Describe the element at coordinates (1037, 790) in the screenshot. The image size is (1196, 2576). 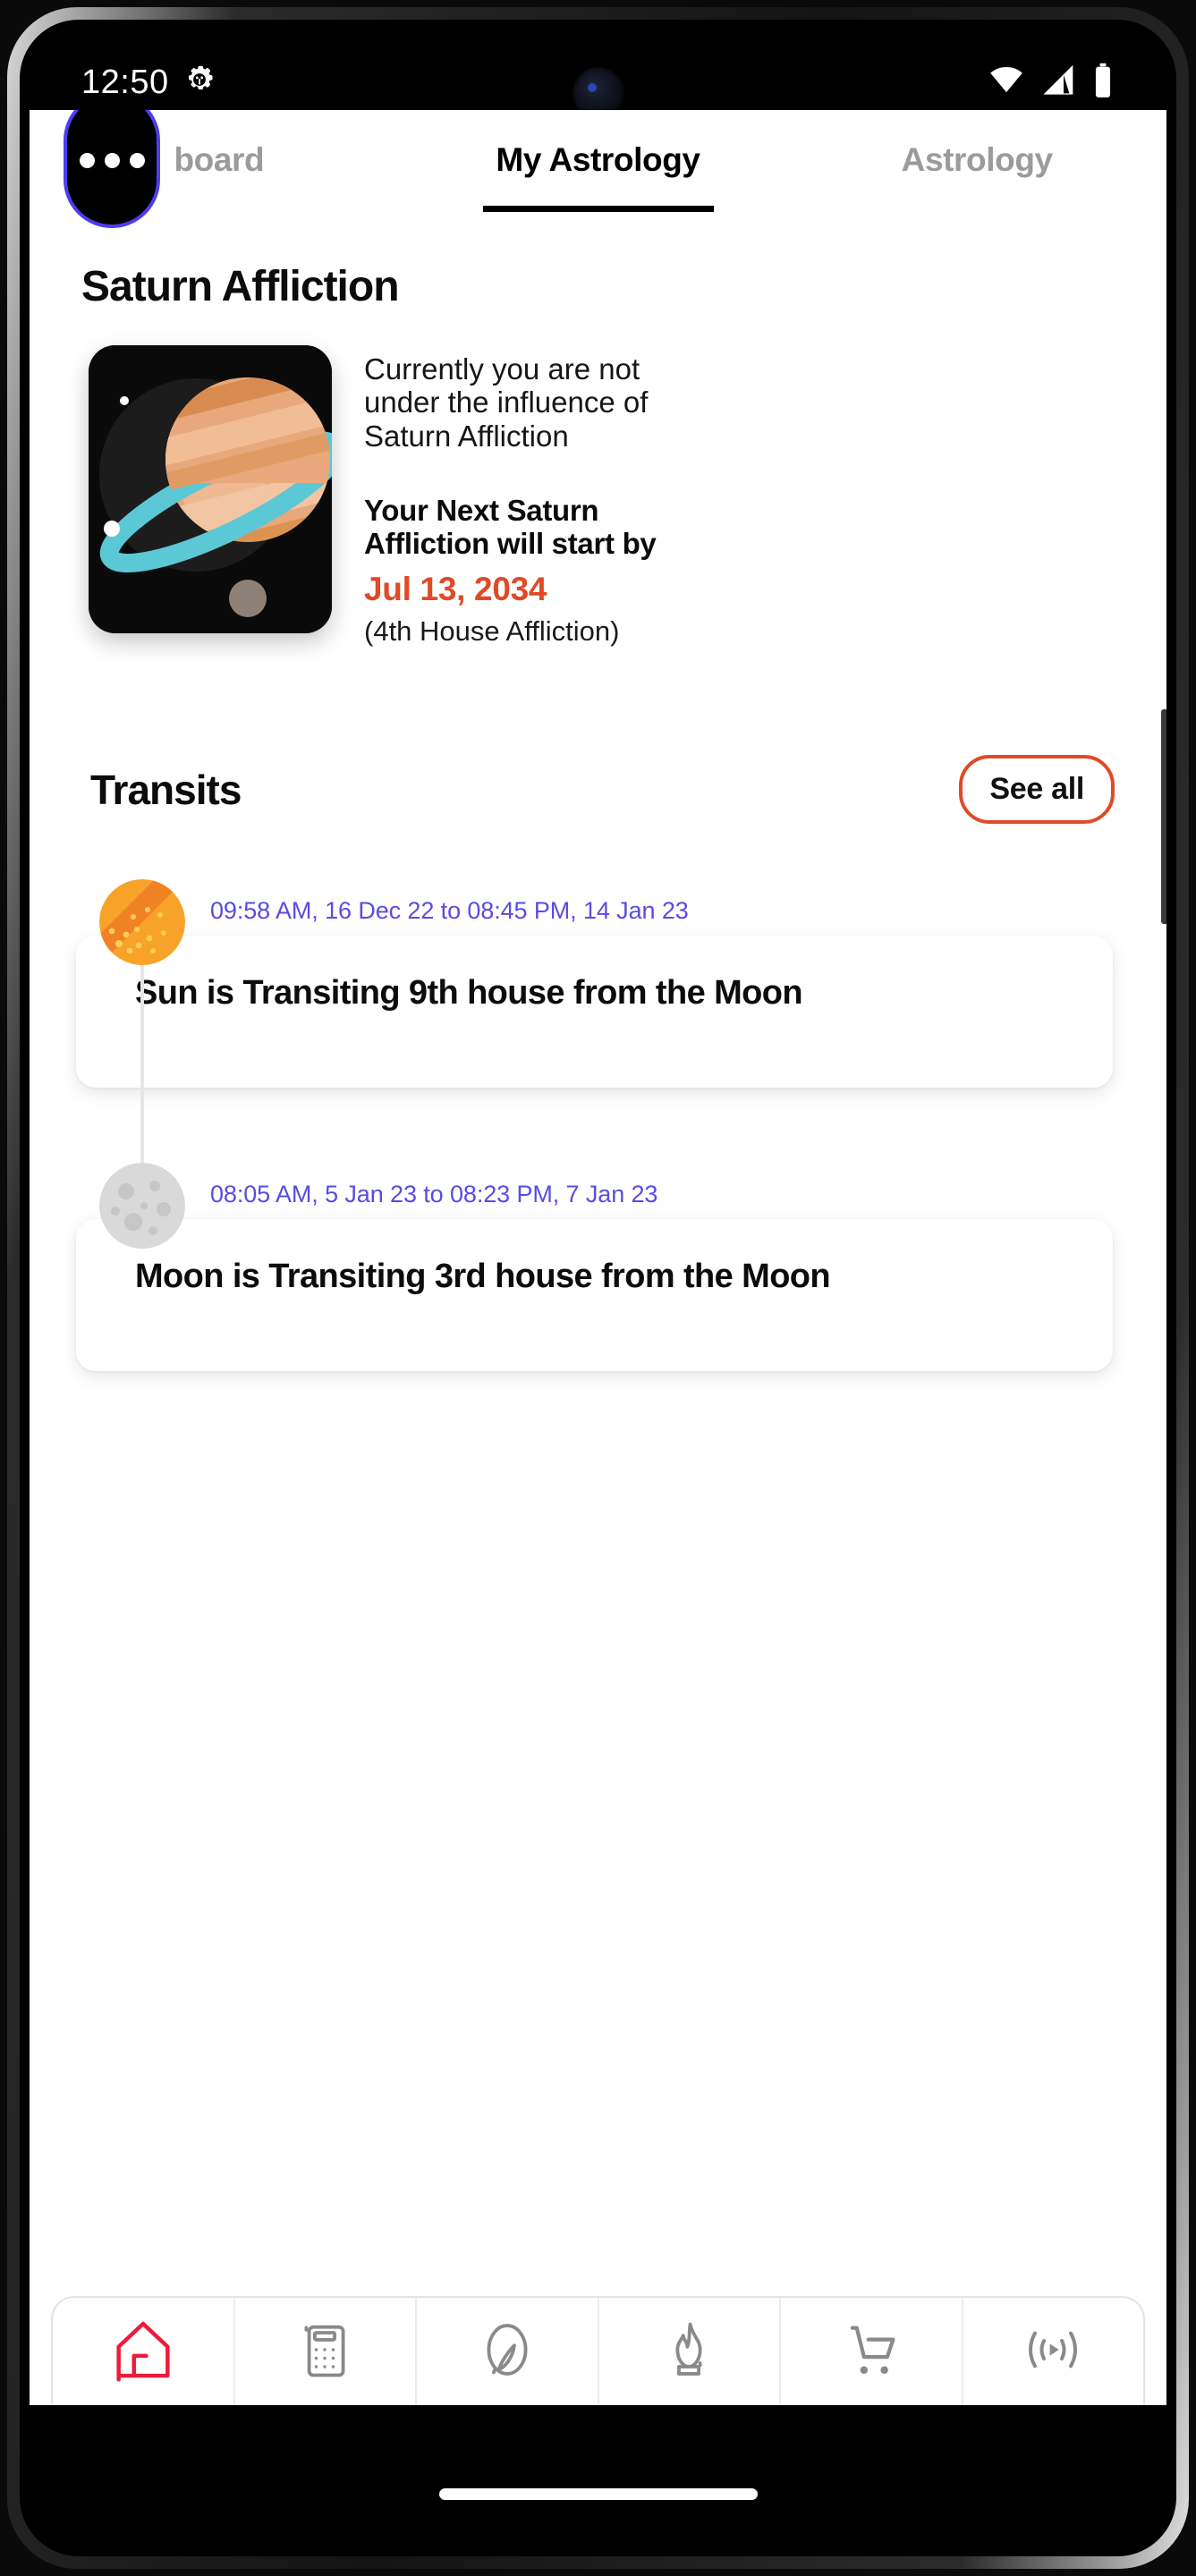
I see `see-all-button: See all` at that location.